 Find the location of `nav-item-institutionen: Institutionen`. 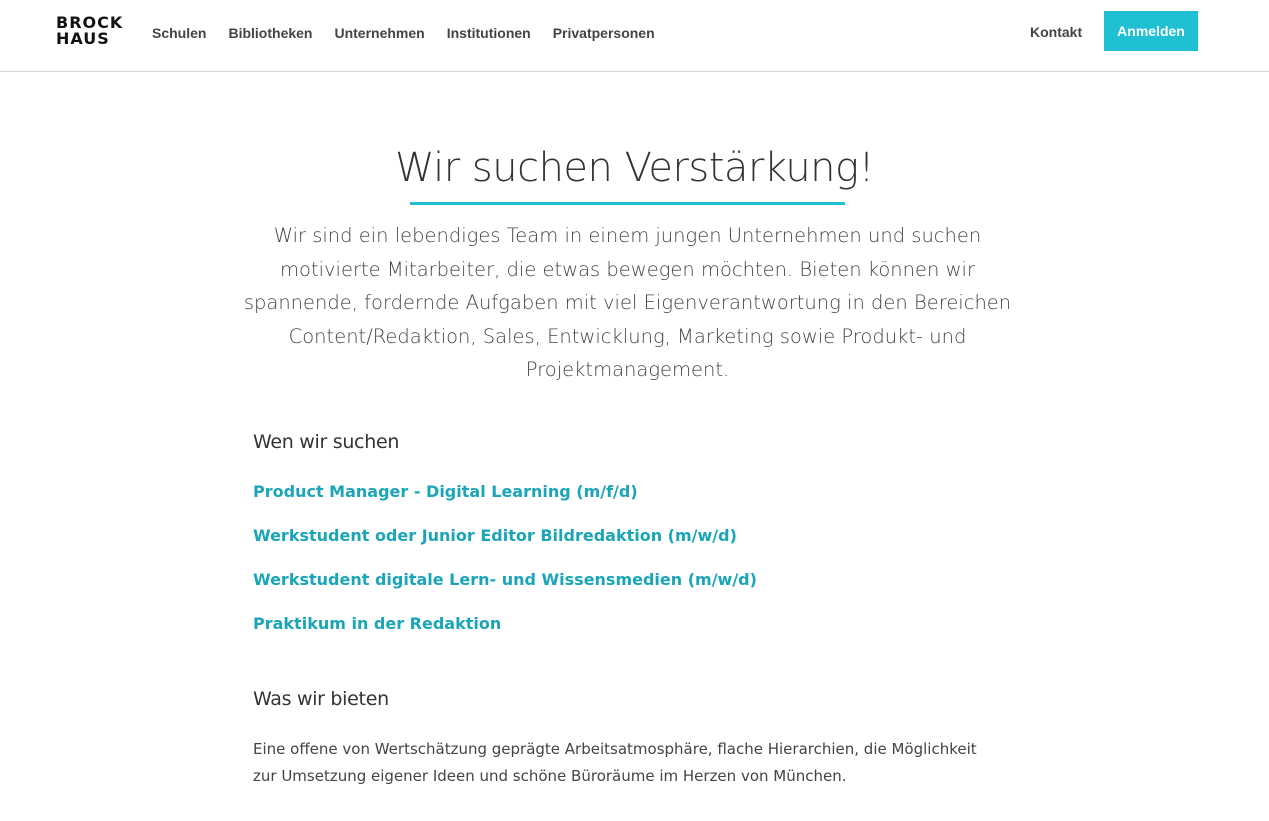

nav-item-institutionen: Institutionen is located at coordinates (489, 33).